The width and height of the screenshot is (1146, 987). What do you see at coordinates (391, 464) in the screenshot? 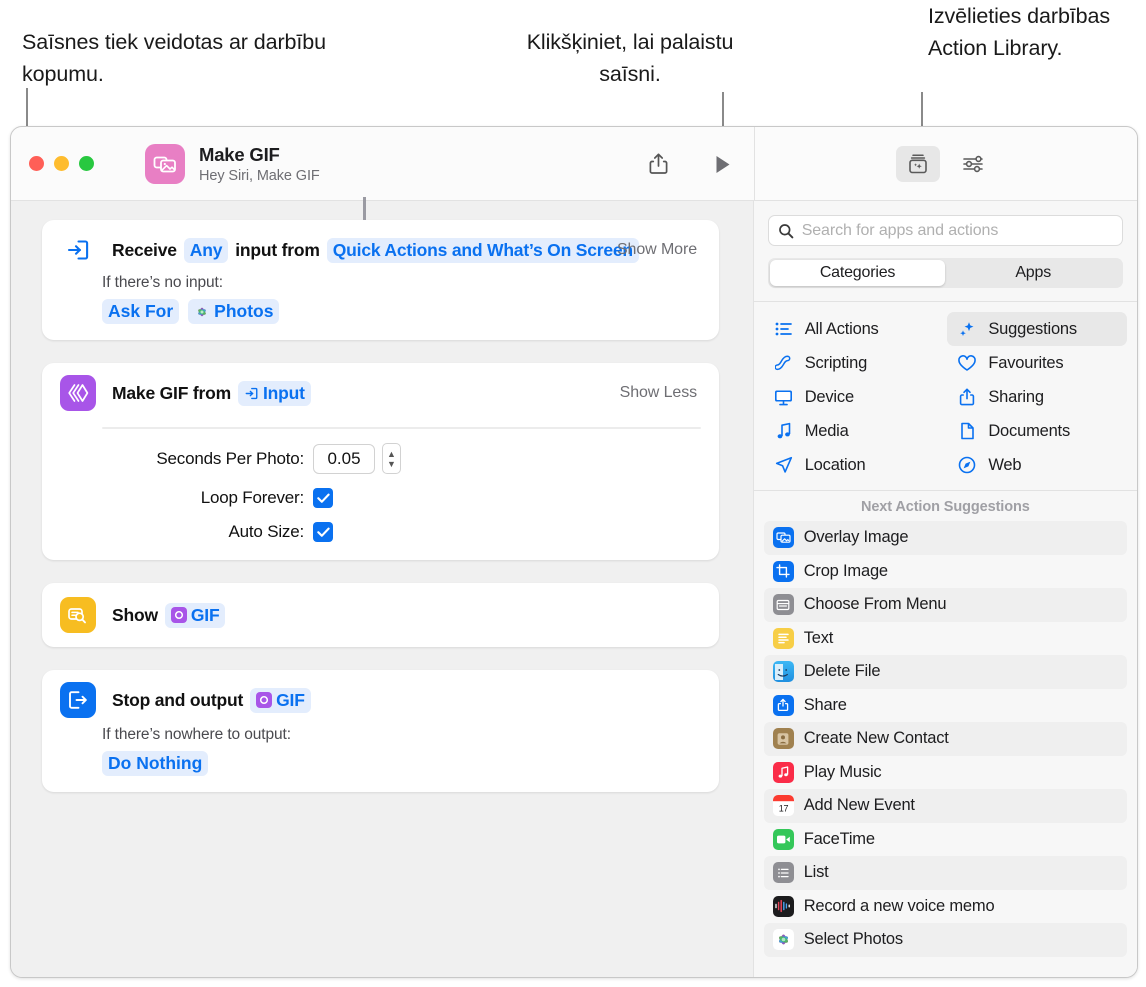
I see `stepper-down-icon: ▼` at bounding box center [391, 464].